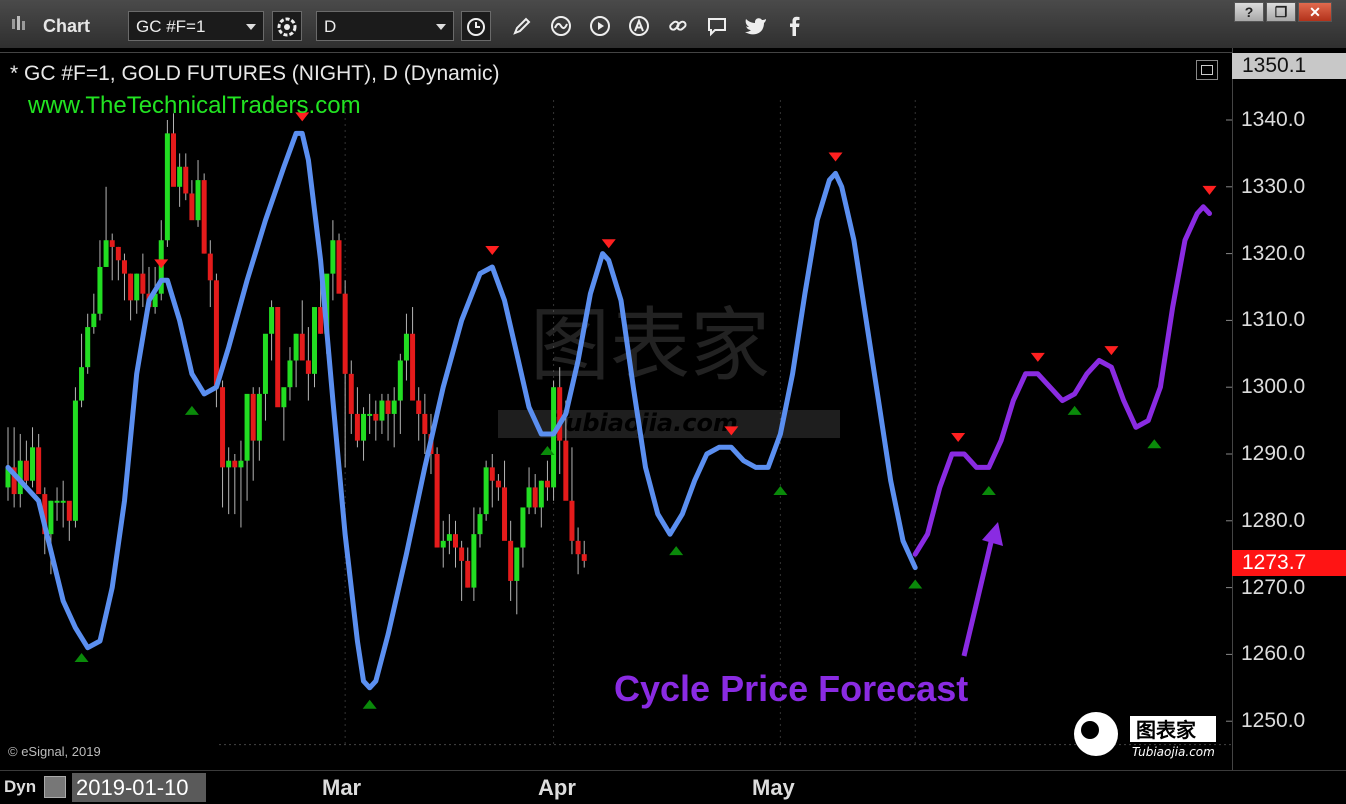  Describe the element at coordinates (522, 26) in the screenshot. I see `draw-pencil-icon` at that location.